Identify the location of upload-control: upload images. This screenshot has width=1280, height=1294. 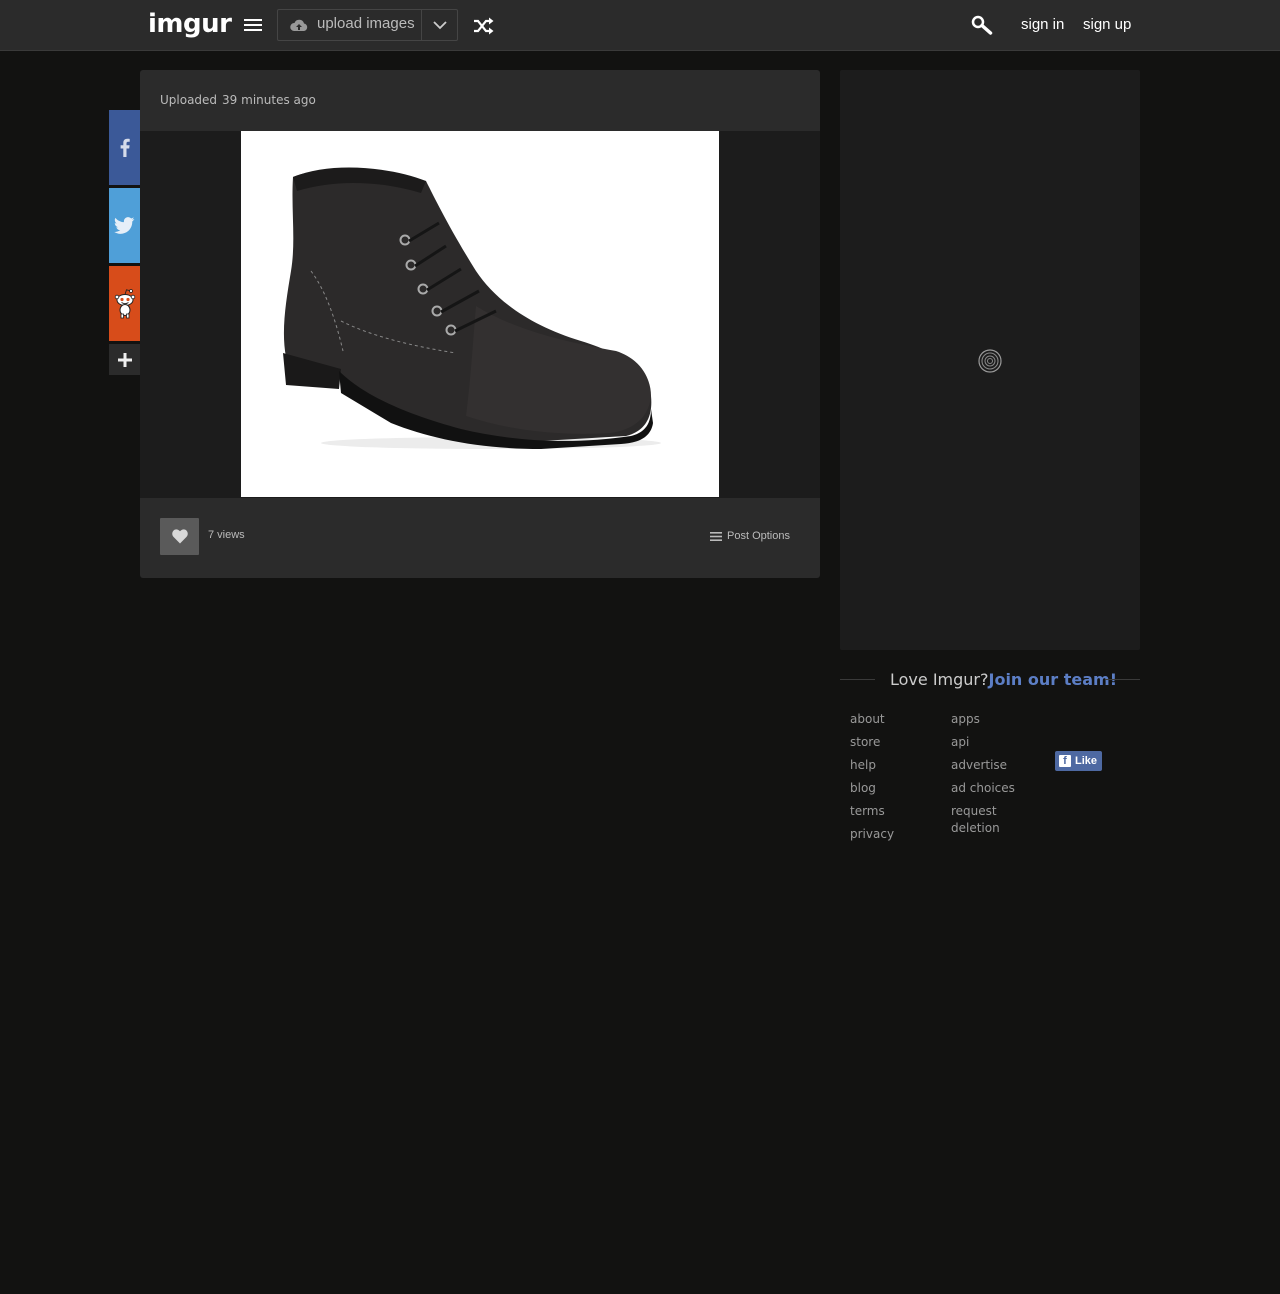
(367, 25).